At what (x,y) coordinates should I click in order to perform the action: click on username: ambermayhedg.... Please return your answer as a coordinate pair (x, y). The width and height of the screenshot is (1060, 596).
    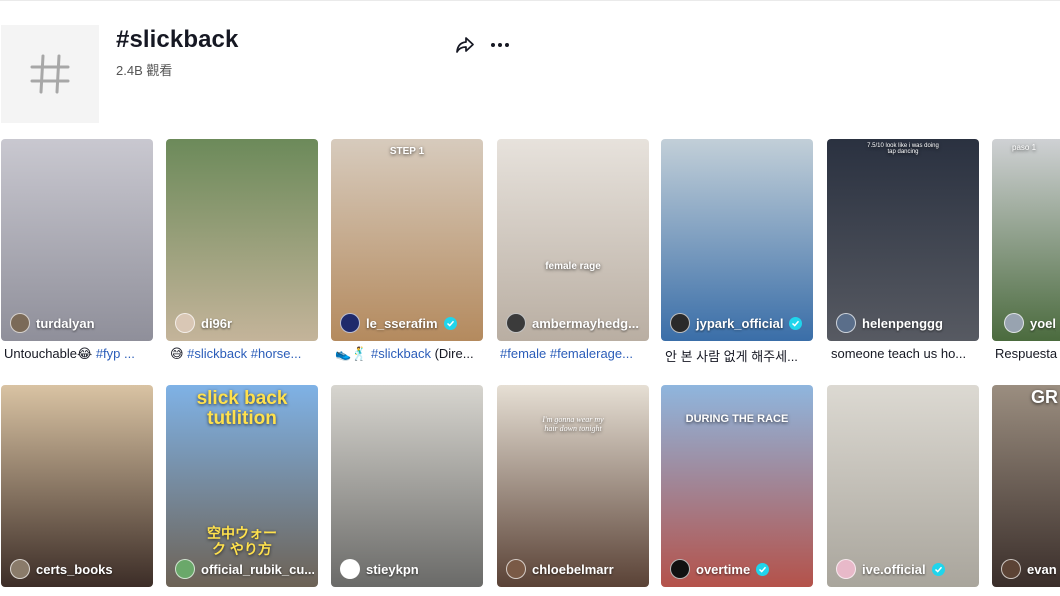
    Looking at the image, I should click on (585, 323).